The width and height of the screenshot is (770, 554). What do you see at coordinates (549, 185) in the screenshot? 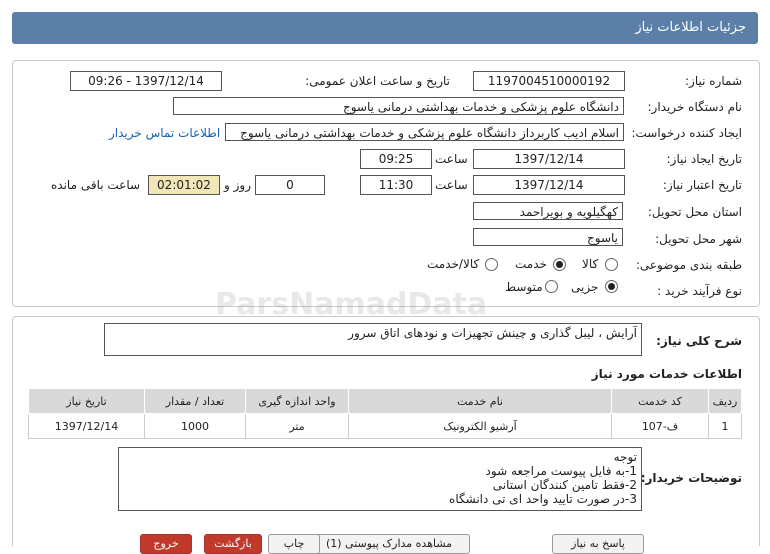
I see `validity-date-field: 1397/12/14` at bounding box center [549, 185].